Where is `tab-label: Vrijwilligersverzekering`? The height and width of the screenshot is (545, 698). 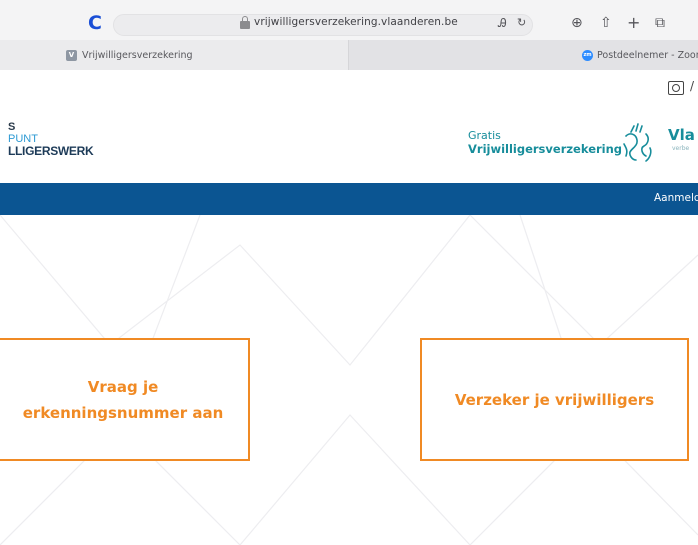
tab-label: Vrijwilligersverzekering is located at coordinates (137, 55).